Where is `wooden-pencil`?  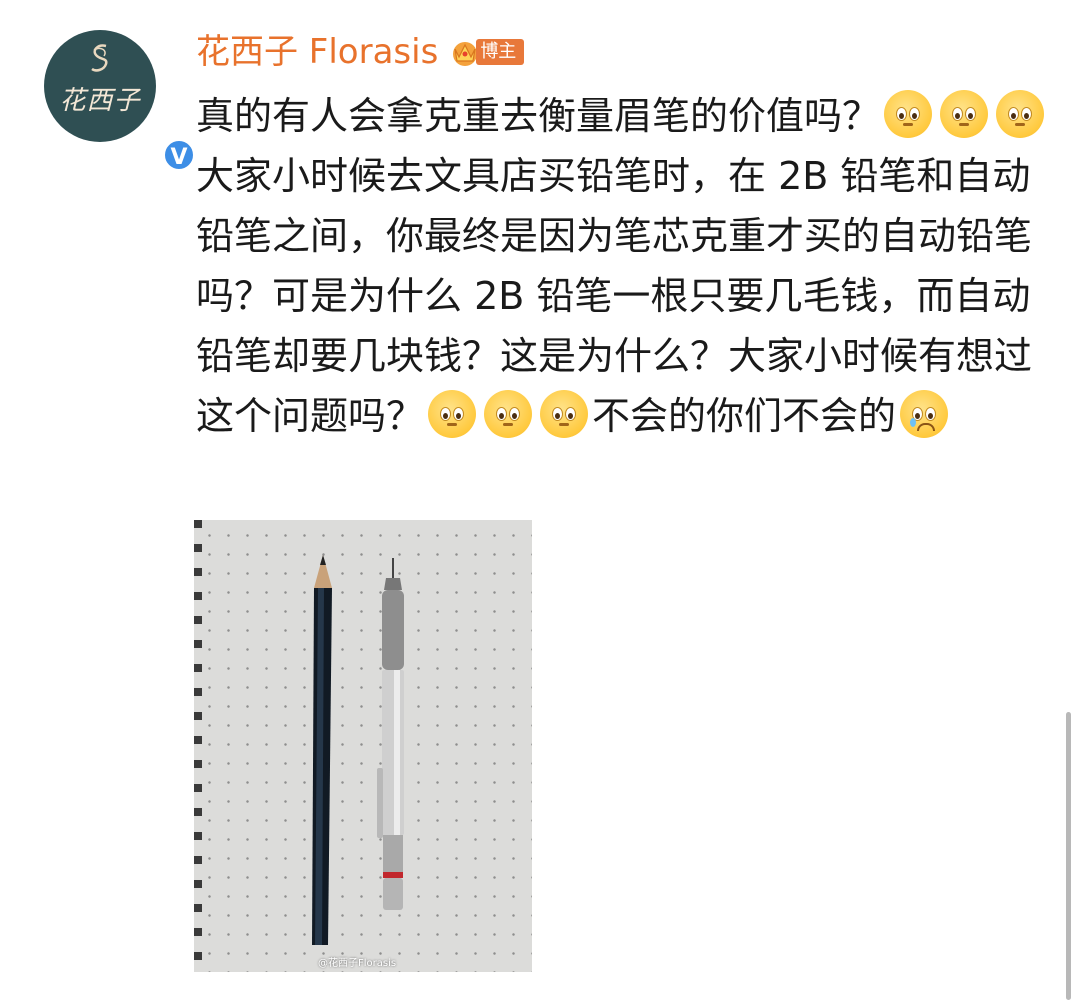
wooden-pencil is located at coordinates (322, 750).